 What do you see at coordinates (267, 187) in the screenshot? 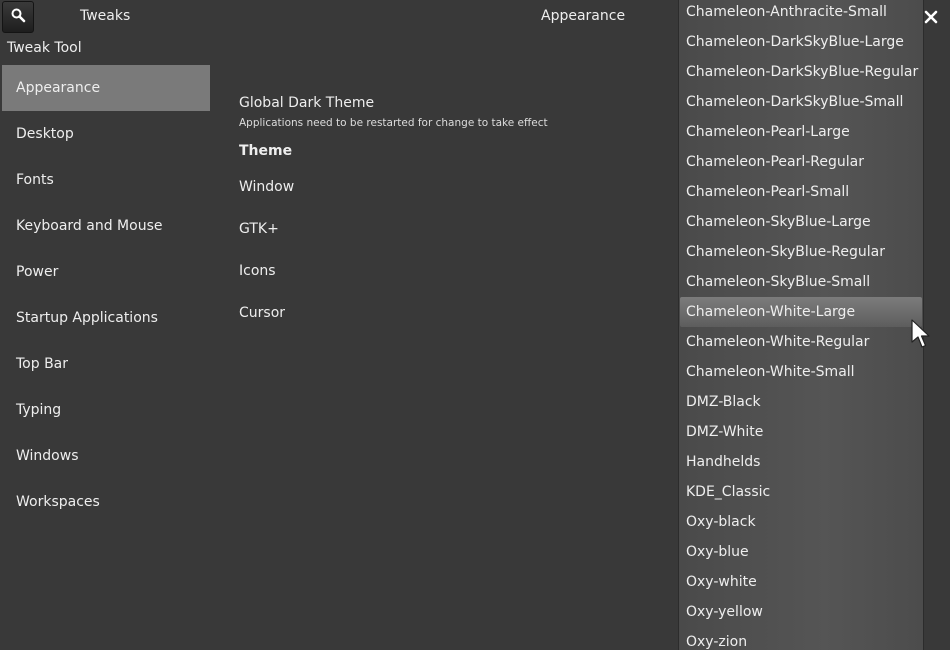
I see `window-theme-label: Window` at bounding box center [267, 187].